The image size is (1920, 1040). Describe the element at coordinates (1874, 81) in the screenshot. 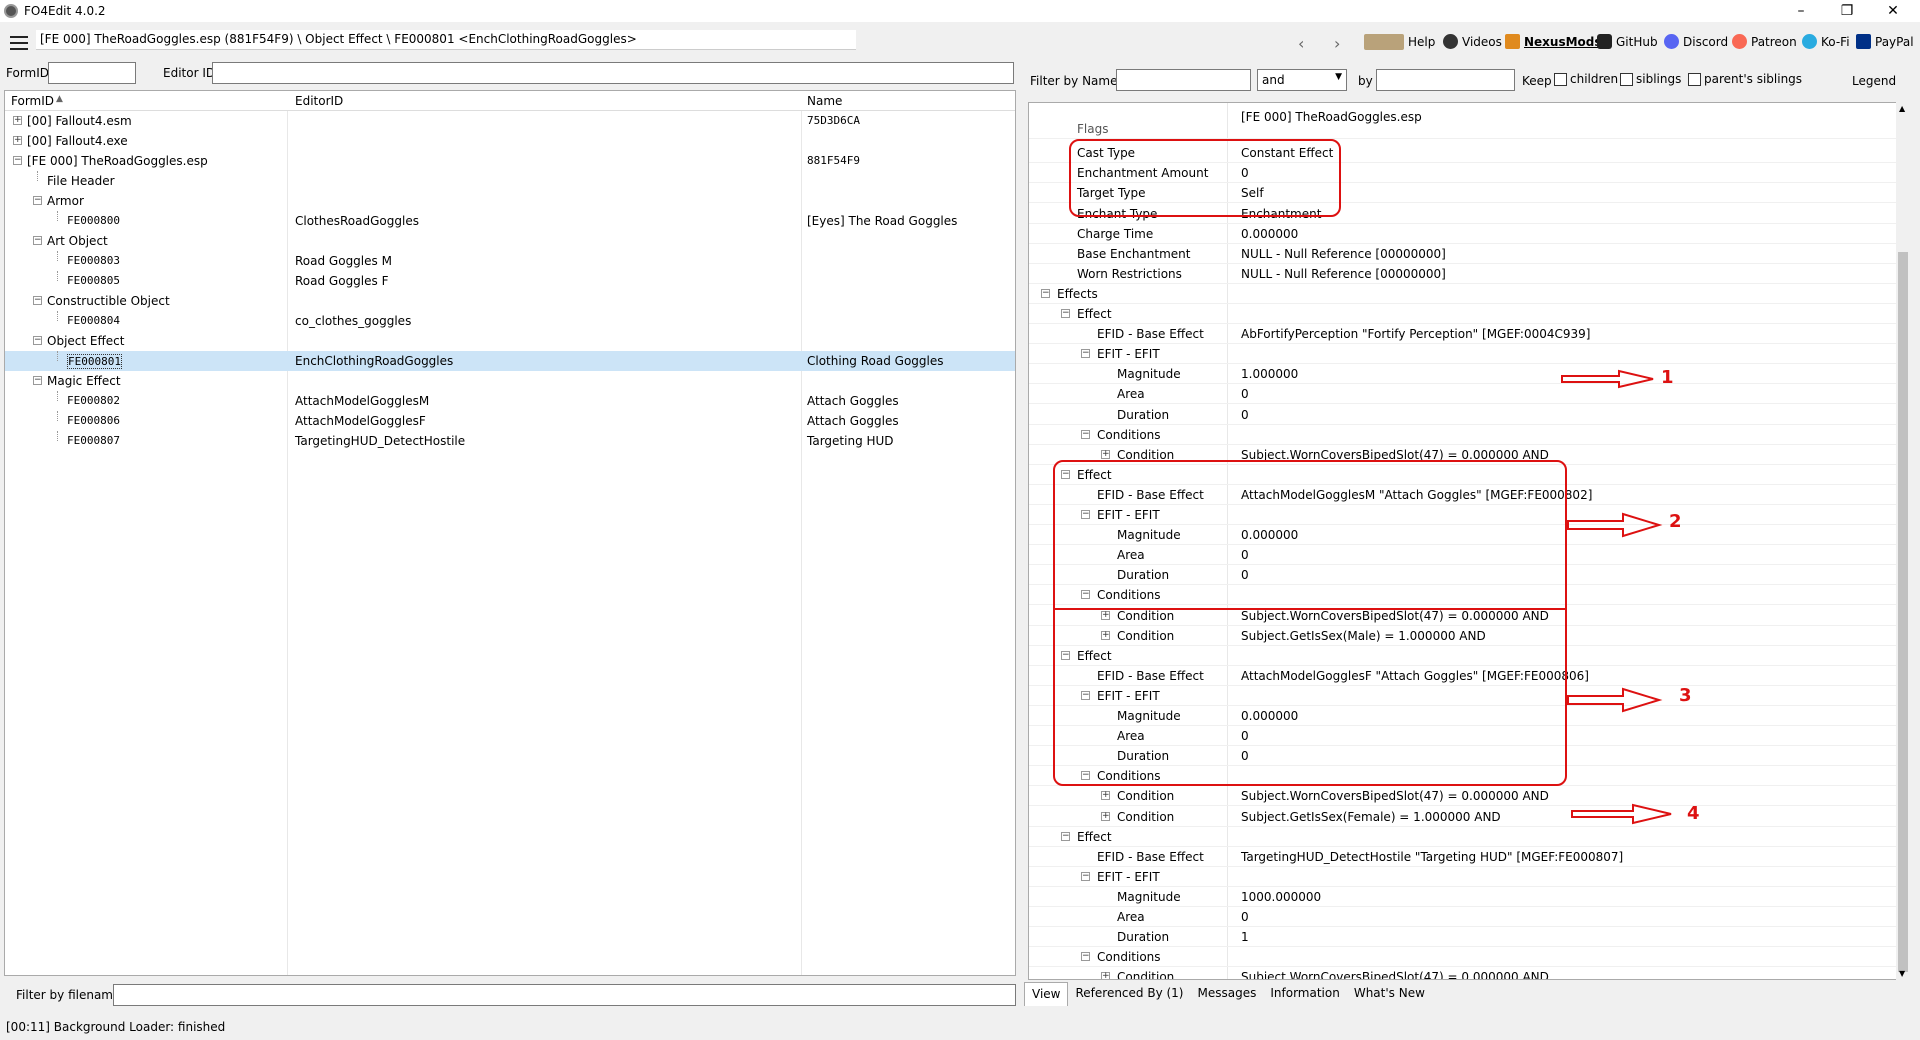

I see `legend-button: Legend` at that location.